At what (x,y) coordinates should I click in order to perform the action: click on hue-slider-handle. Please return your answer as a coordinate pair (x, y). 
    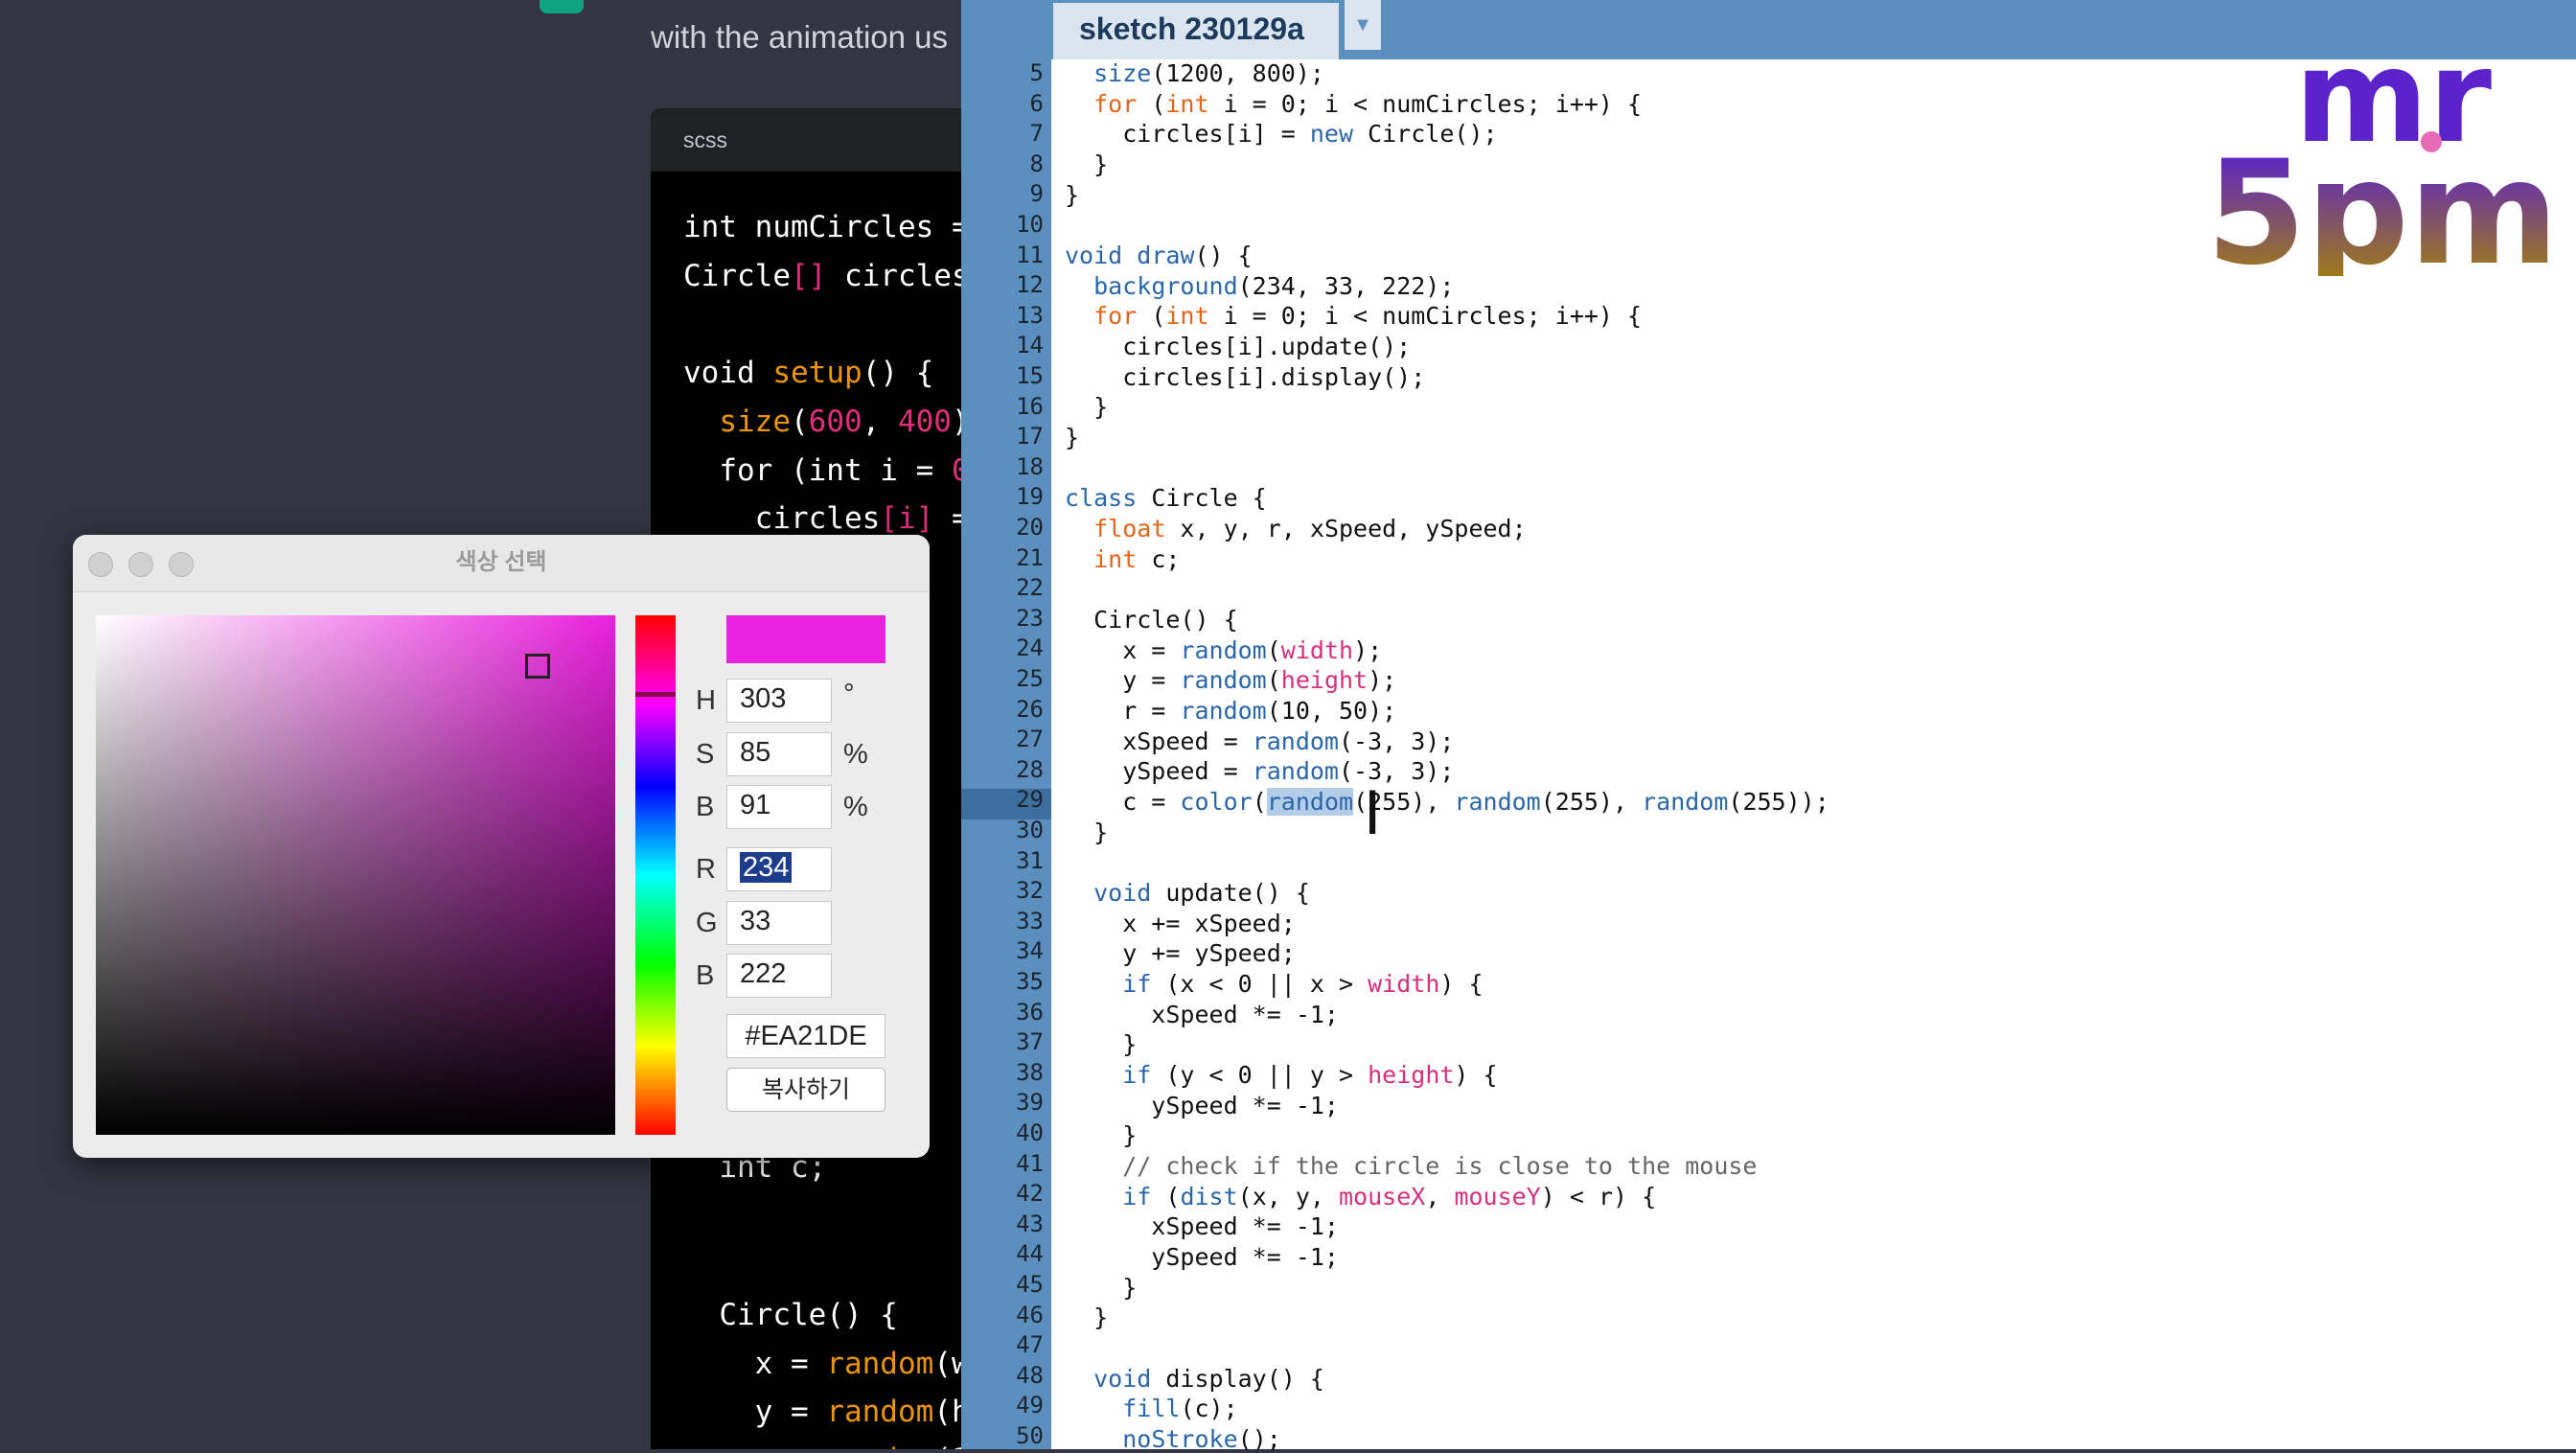
    Looking at the image, I should click on (655, 695).